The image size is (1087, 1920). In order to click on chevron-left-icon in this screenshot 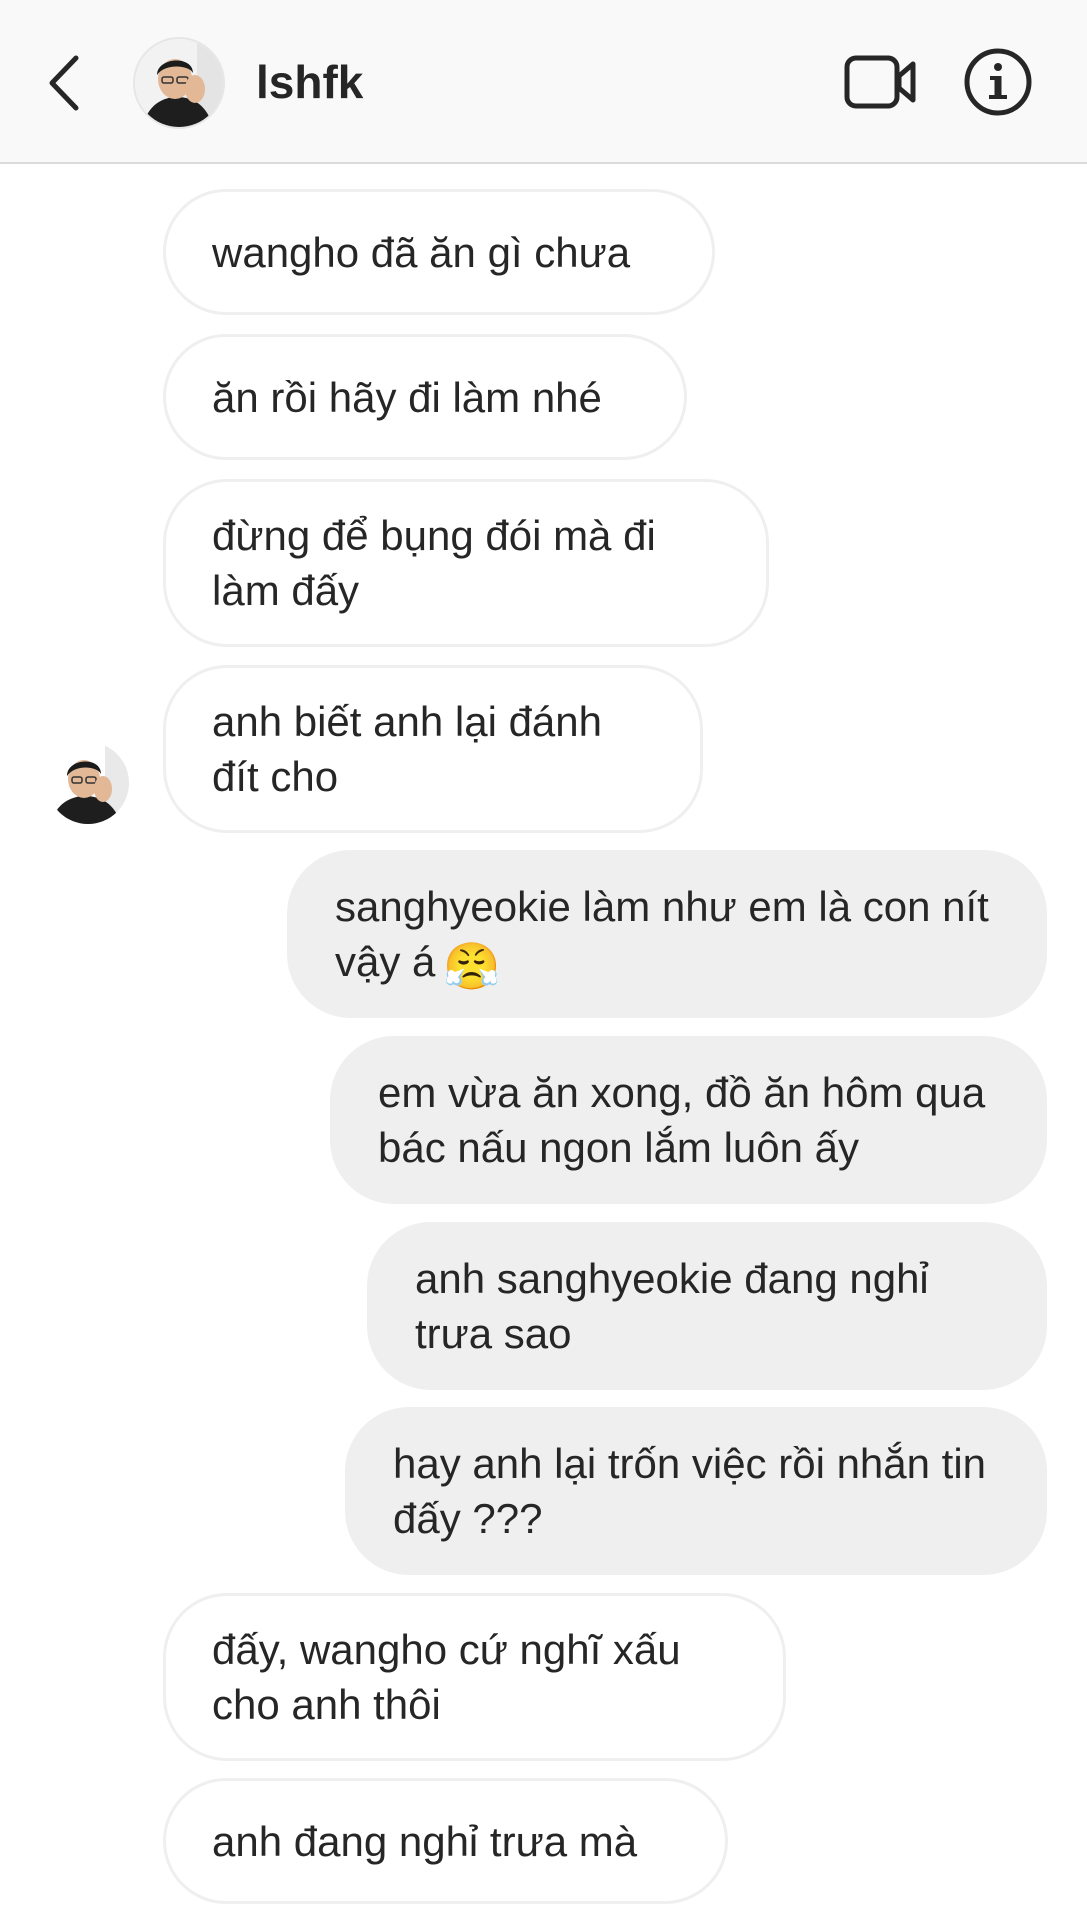, I will do `click(64, 83)`.